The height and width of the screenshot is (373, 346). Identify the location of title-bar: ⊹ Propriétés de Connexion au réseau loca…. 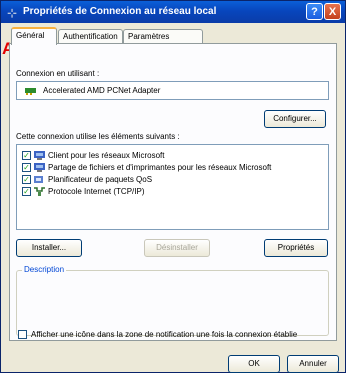
(173, 12).